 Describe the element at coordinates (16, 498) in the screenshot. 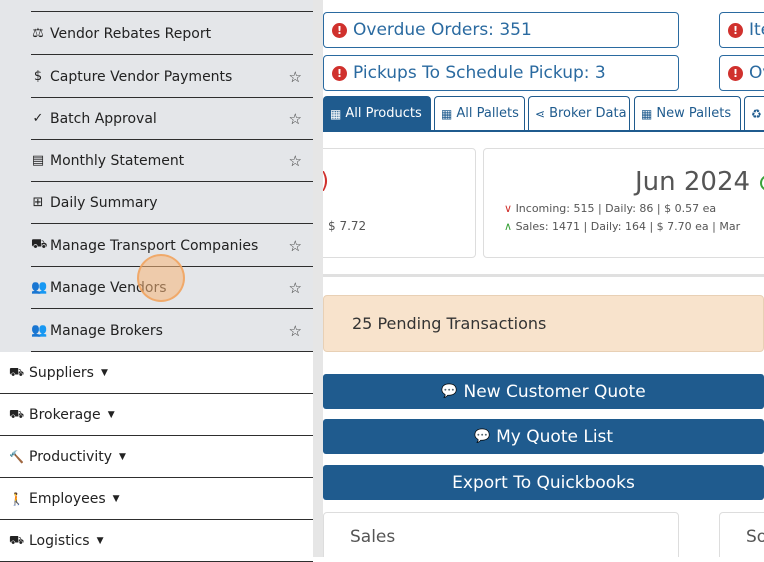

I see `person-icon: 🚶` at that location.